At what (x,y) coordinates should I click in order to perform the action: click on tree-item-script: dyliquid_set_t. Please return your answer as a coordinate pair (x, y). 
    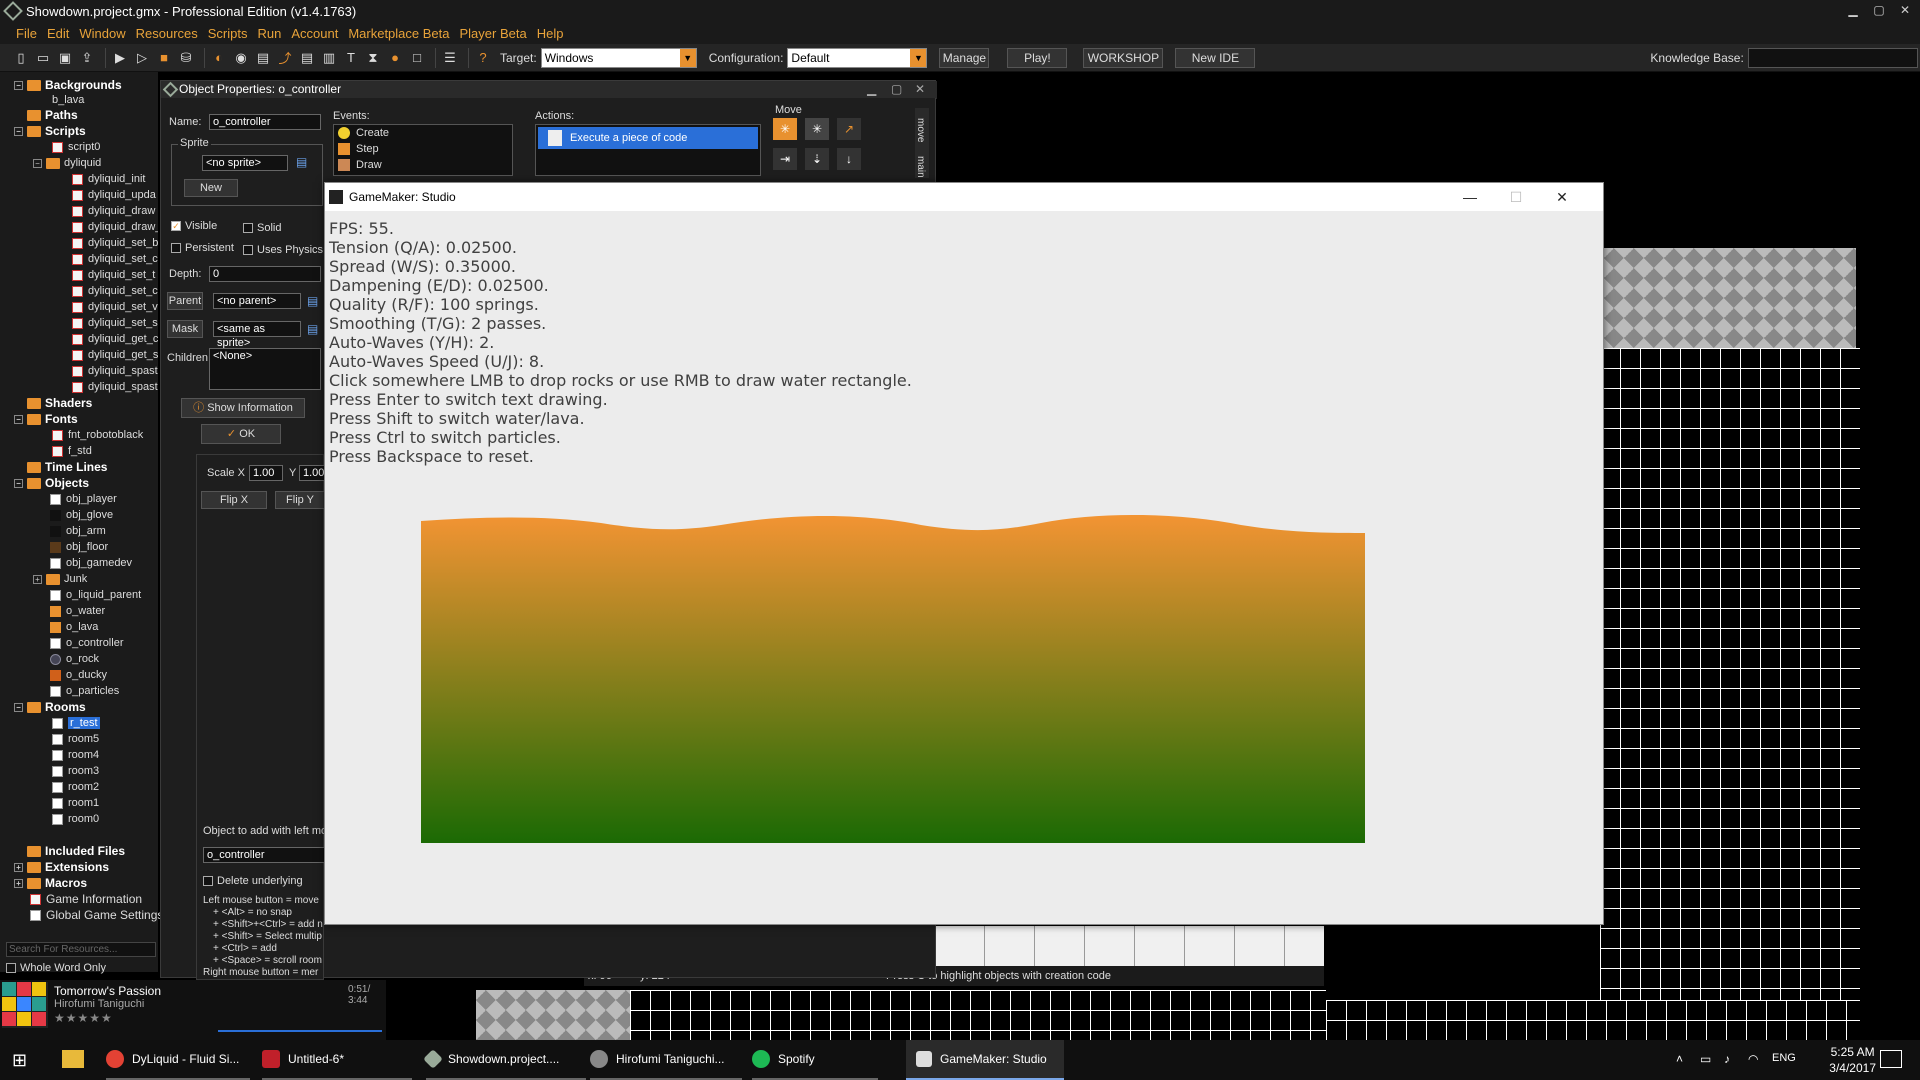
    Looking at the image, I should click on (113, 275).